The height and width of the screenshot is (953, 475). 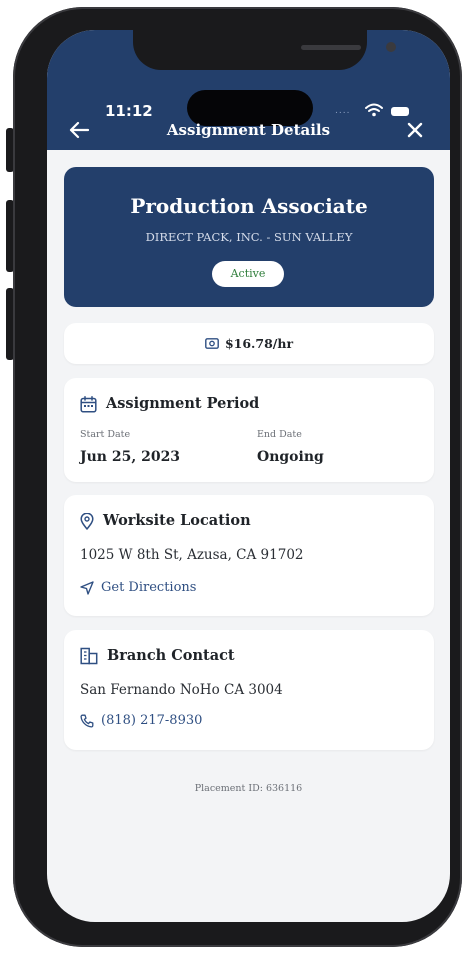 What do you see at coordinates (400, 111) in the screenshot?
I see `battery-icon` at bounding box center [400, 111].